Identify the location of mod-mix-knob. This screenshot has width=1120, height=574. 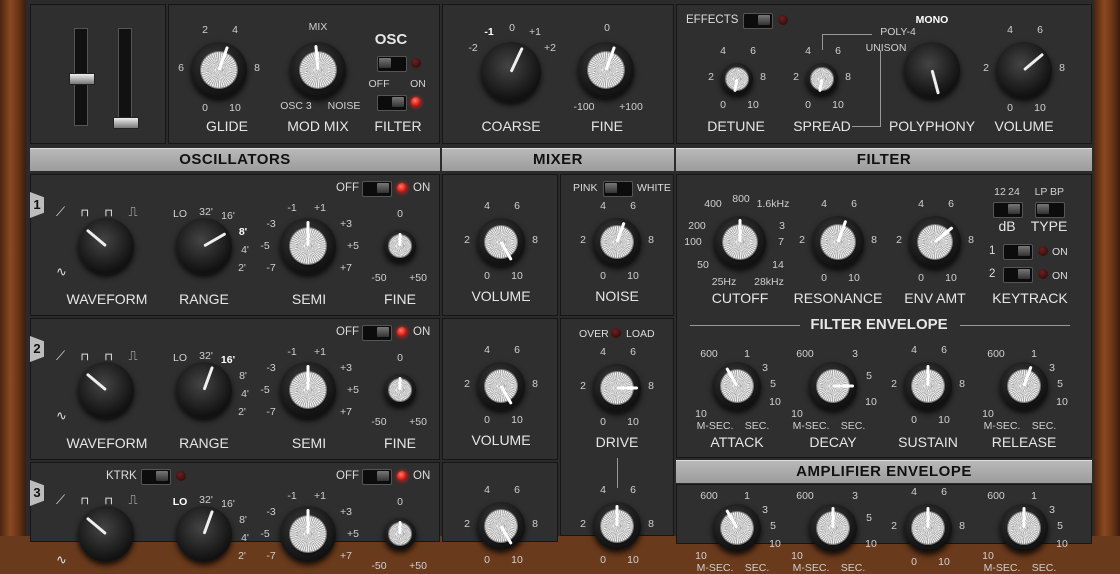
(318, 70).